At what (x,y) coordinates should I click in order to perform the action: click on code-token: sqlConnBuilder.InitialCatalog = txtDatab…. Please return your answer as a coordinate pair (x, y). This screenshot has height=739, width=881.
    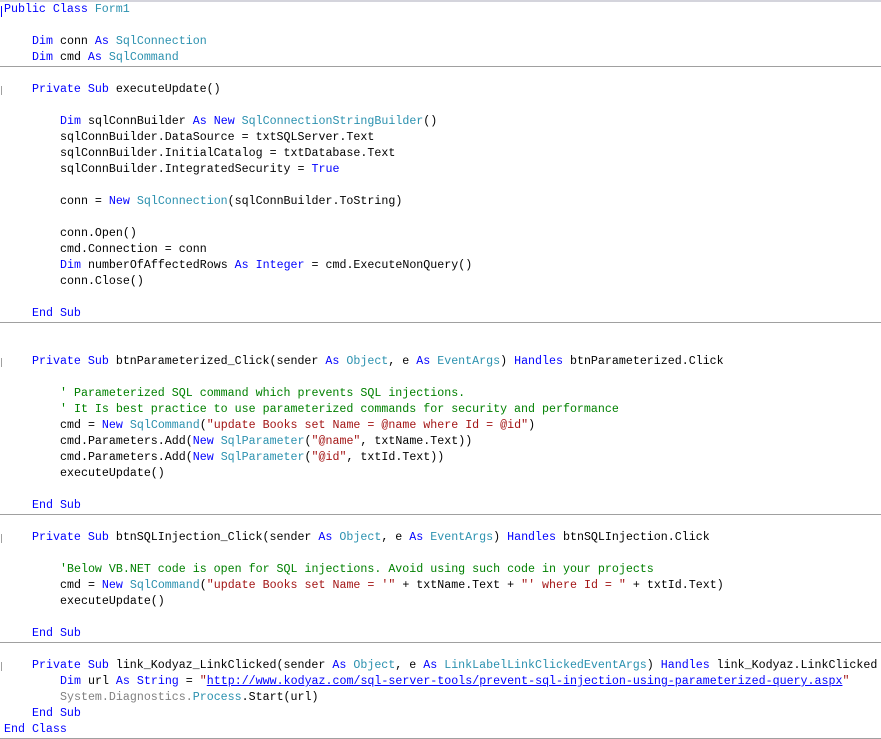
    Looking at the image, I should click on (228, 153).